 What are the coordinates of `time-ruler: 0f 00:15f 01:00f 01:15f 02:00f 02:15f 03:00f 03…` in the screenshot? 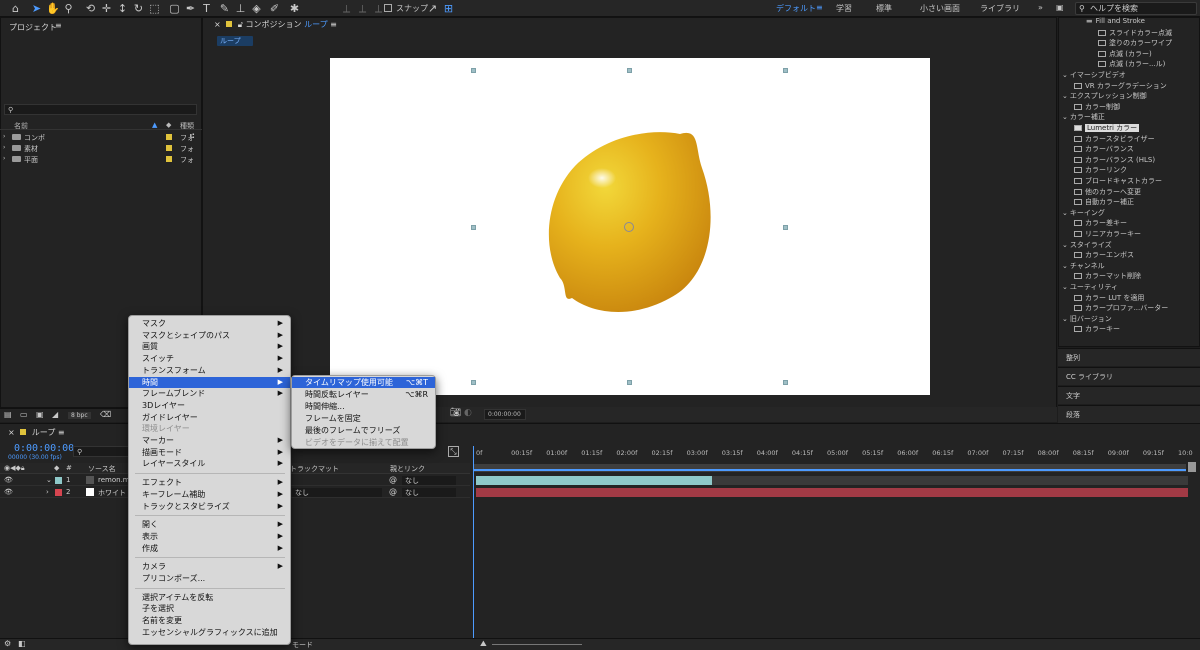 It's located at (832, 455).